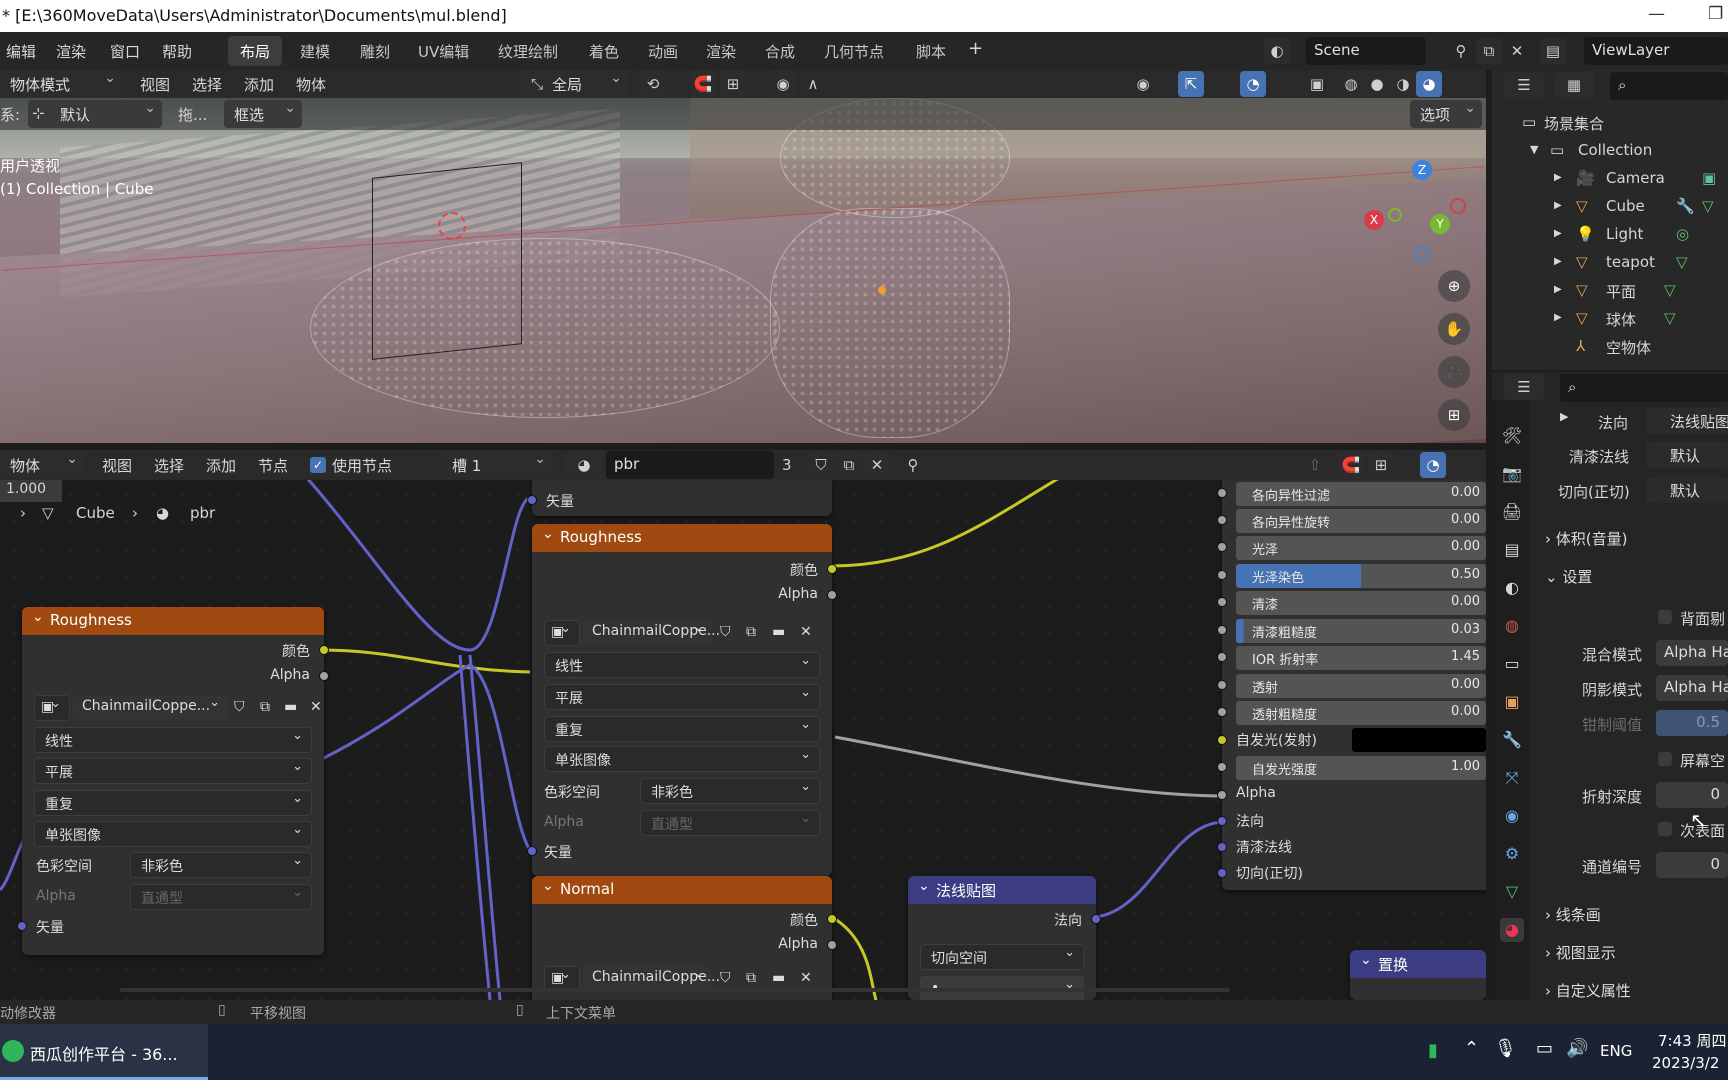  Describe the element at coordinates (1422, 254) in the screenshot. I see `gizmo-neg-z` at that location.